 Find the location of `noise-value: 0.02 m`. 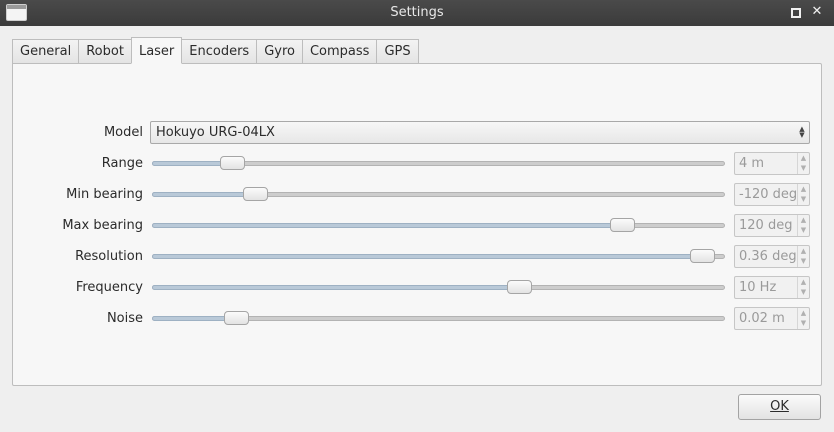

noise-value: 0.02 m is located at coordinates (762, 318).